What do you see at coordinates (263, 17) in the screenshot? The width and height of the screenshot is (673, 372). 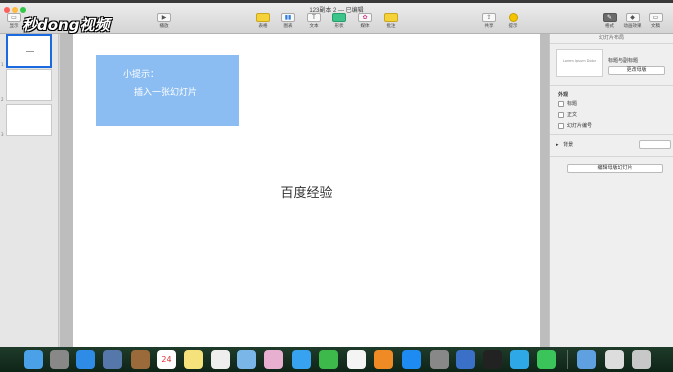 I see `table-icon` at bounding box center [263, 17].